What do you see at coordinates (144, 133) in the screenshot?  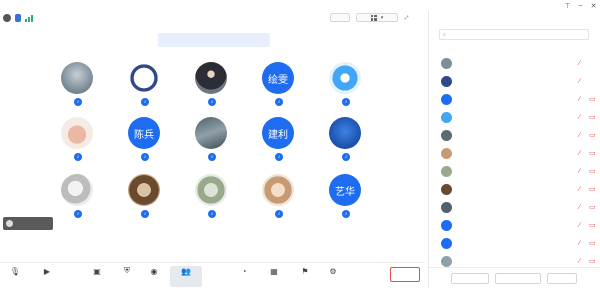 I see `avatar: 陈兵` at bounding box center [144, 133].